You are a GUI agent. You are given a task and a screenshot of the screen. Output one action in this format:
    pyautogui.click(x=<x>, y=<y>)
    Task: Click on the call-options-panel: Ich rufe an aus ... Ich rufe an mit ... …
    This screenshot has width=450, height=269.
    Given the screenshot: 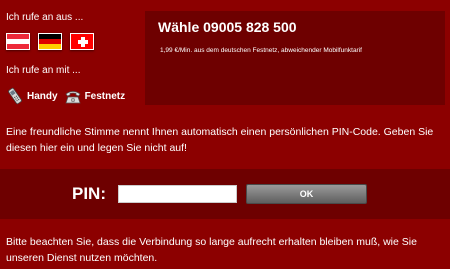 What is the action you would take?
    pyautogui.click(x=72, y=56)
    